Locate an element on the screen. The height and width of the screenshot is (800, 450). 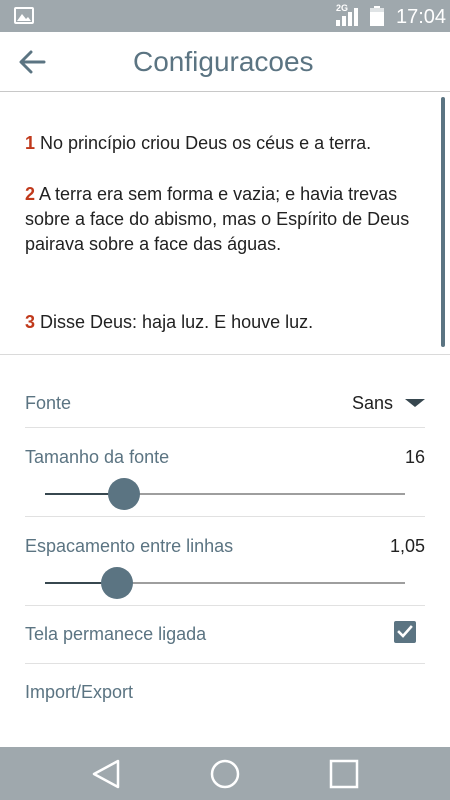
font-size-slider is located at coordinates (225, 494).